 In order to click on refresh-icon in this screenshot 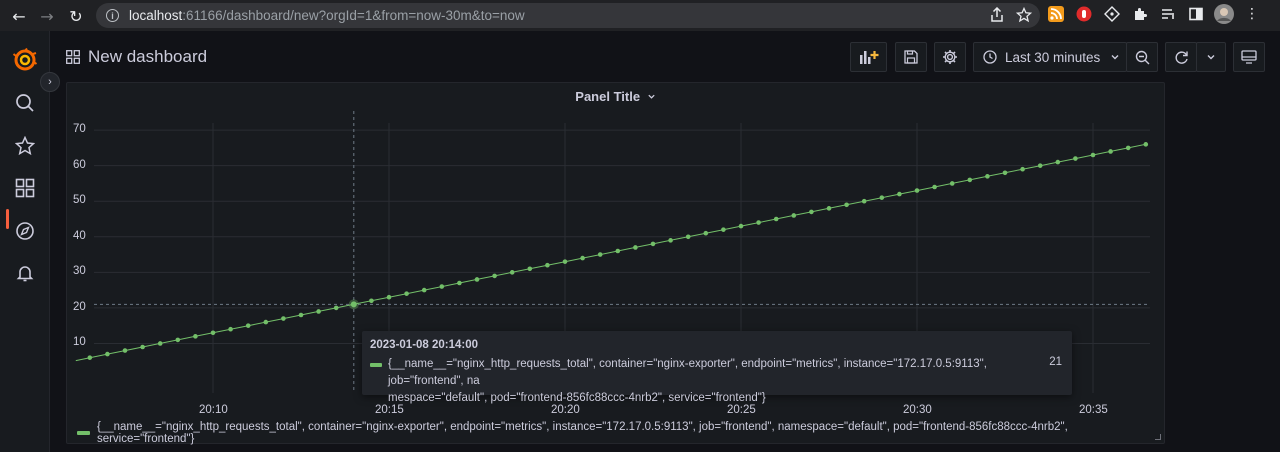, I will do `click(1181, 57)`.